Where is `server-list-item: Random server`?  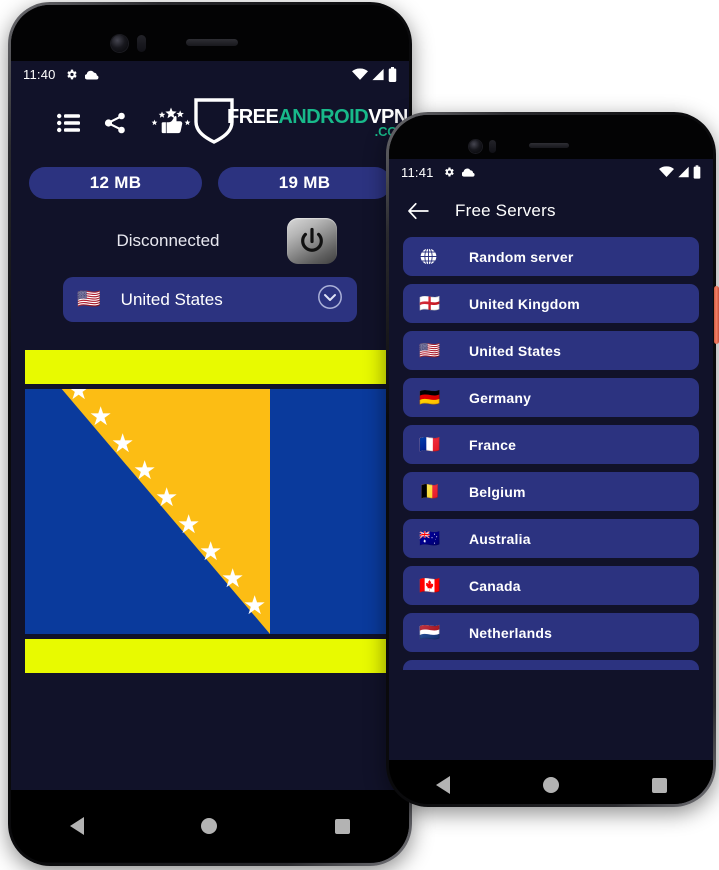
server-list-item: Random server is located at coordinates (551, 256).